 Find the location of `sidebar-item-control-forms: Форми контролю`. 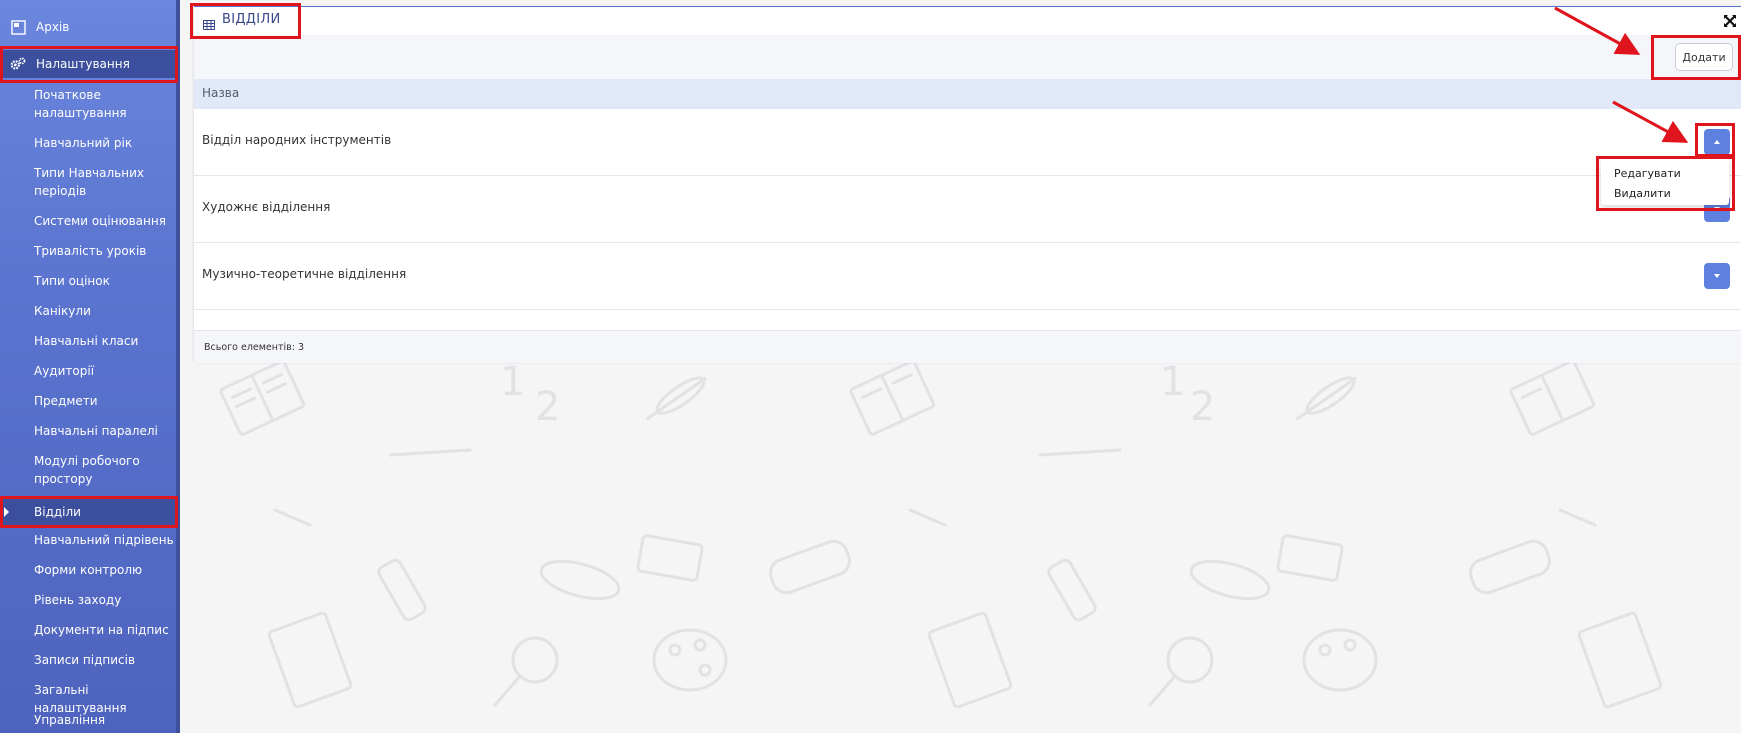

sidebar-item-control-forms: Форми контролю is located at coordinates (88, 570).